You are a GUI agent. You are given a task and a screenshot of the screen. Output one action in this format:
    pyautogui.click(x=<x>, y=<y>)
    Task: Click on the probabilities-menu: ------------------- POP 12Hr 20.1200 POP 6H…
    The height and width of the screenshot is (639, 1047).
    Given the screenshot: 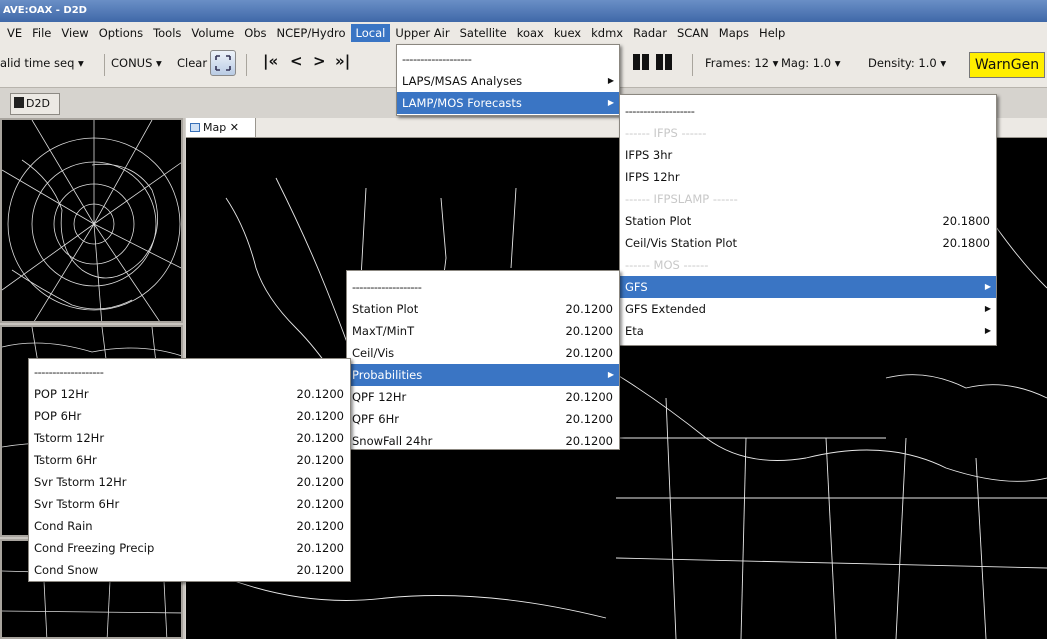 What is the action you would take?
    pyautogui.click(x=189, y=470)
    